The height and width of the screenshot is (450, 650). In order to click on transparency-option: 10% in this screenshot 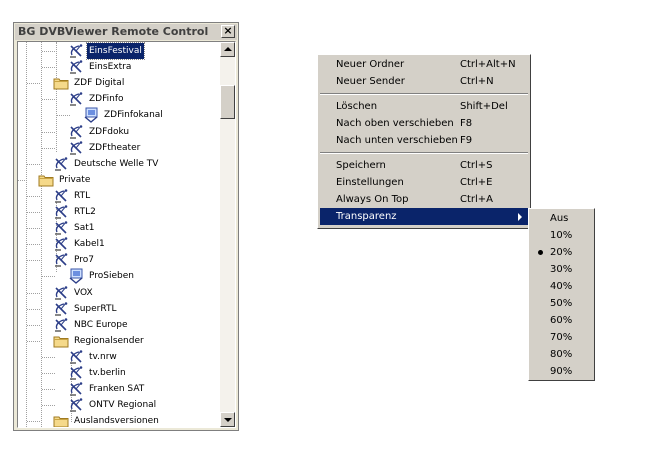, I will do `click(561, 235)`.